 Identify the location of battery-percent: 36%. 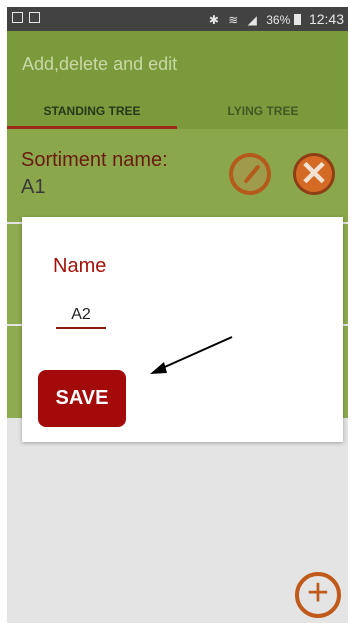
(278, 20).